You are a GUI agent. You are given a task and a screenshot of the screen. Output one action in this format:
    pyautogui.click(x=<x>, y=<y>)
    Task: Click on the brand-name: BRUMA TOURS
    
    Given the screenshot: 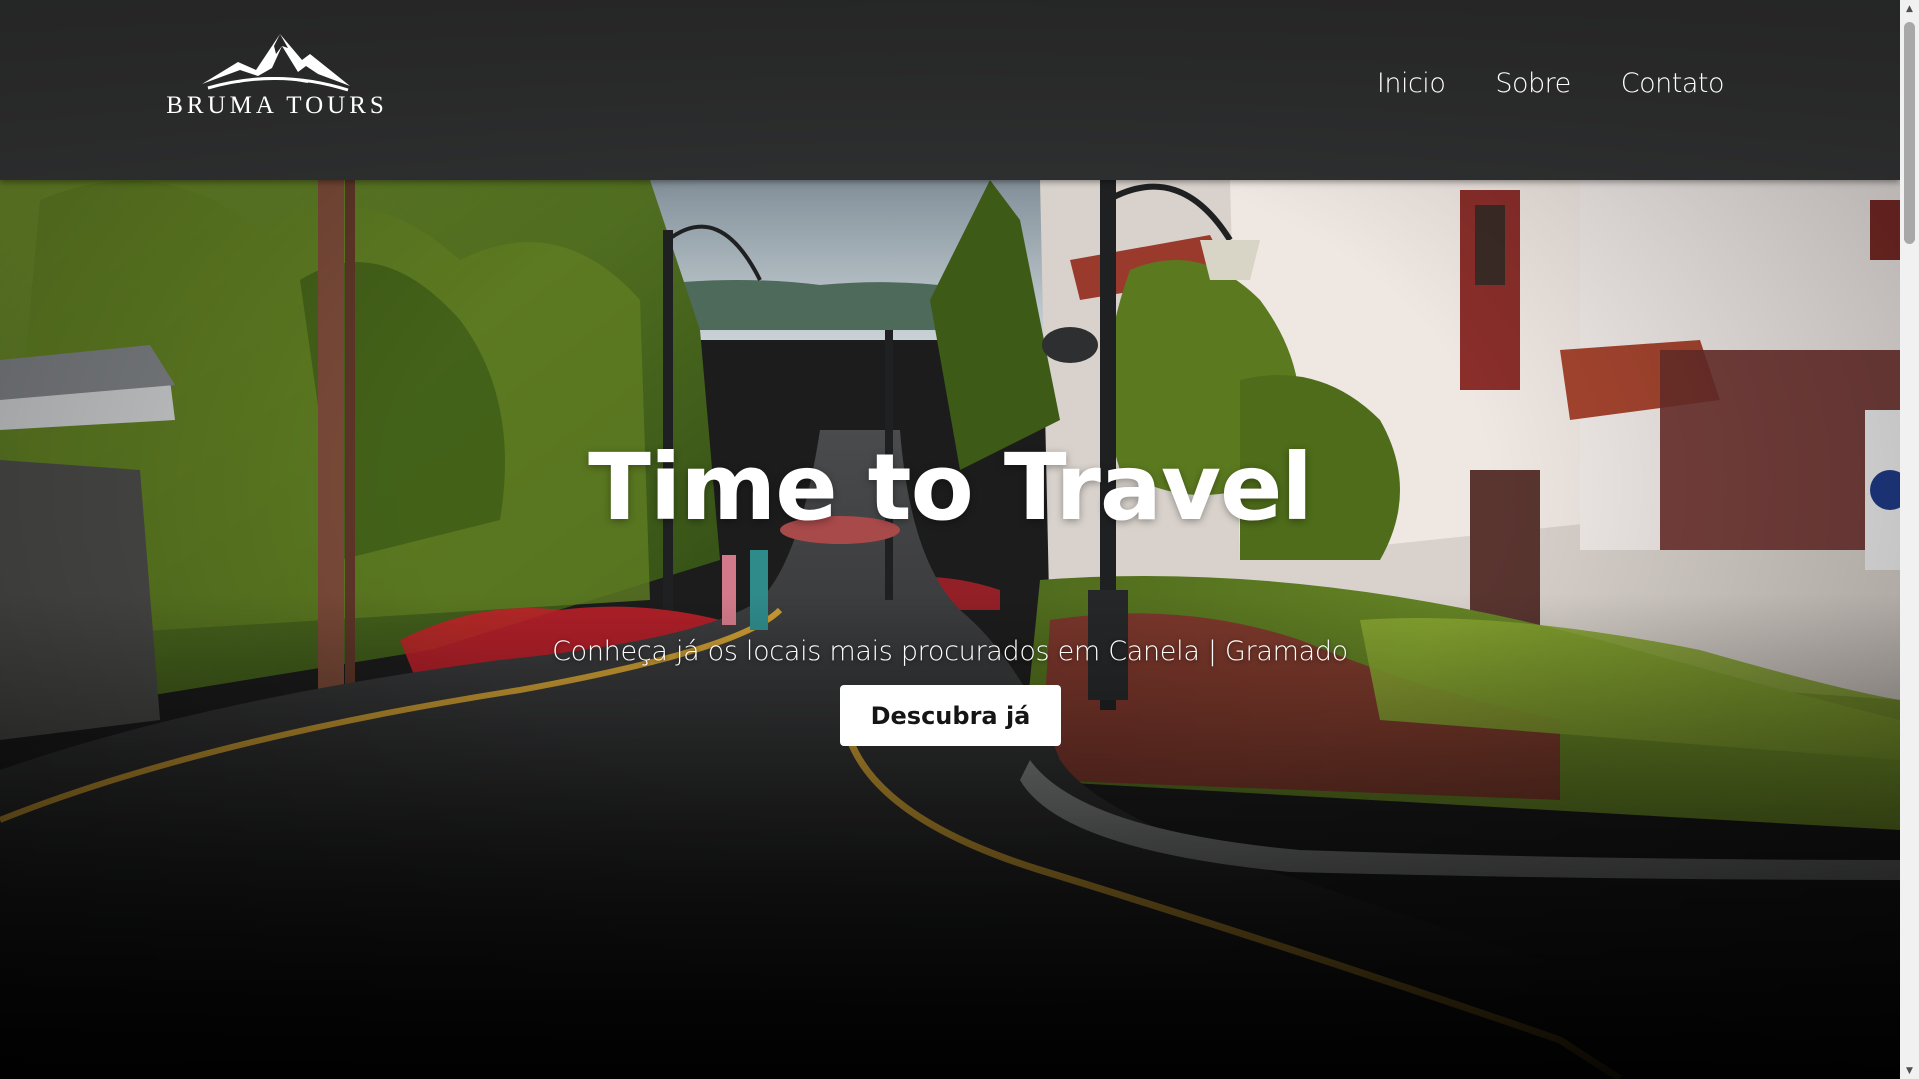 What is the action you would take?
    pyautogui.click(x=277, y=105)
    